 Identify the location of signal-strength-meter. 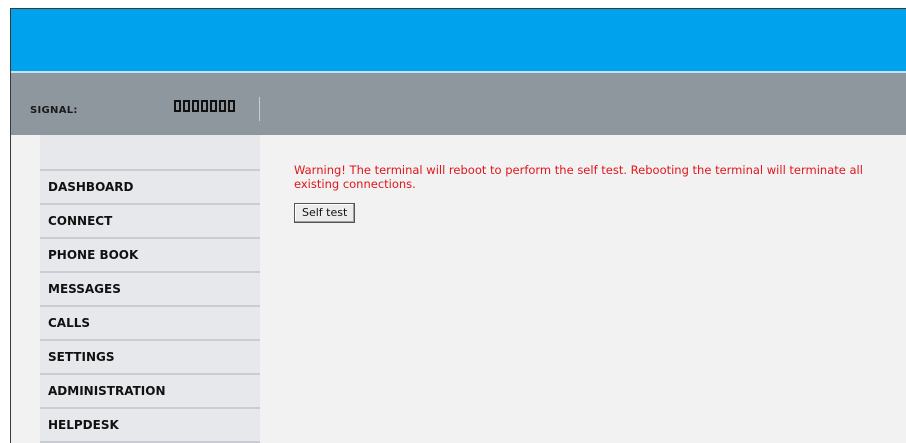
(204, 106).